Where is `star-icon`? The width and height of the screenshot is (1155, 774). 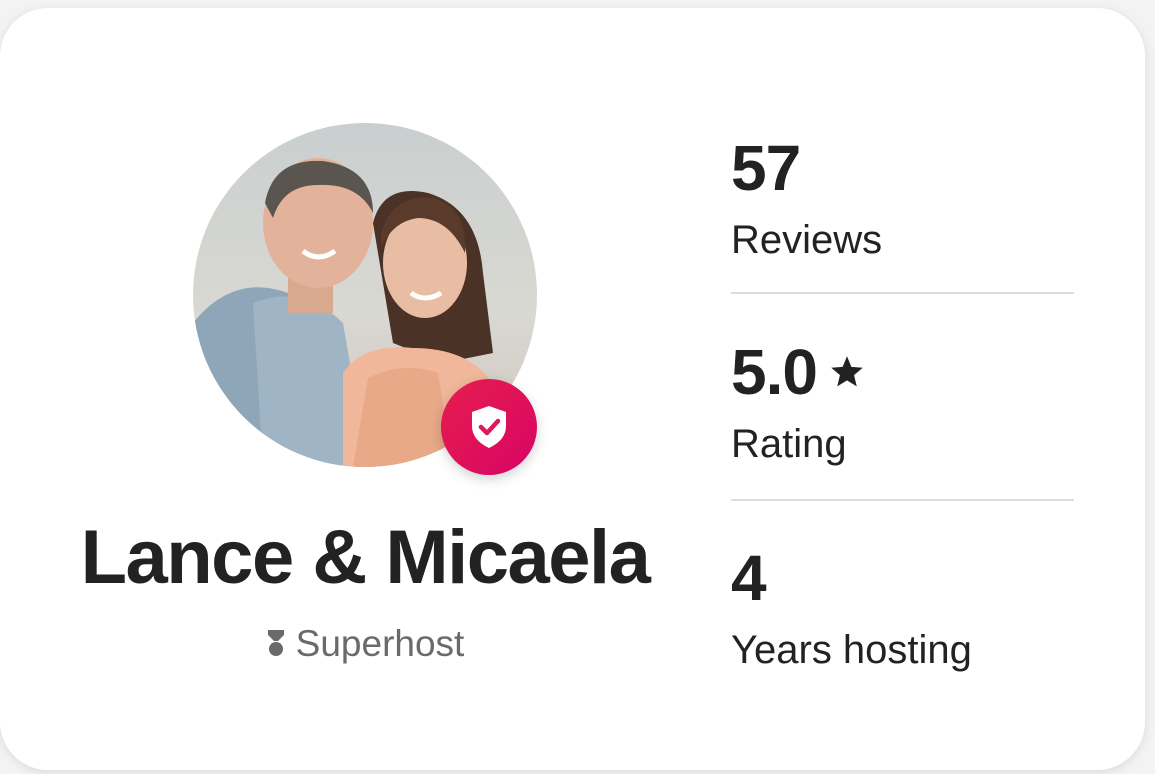
star-icon is located at coordinates (847, 371).